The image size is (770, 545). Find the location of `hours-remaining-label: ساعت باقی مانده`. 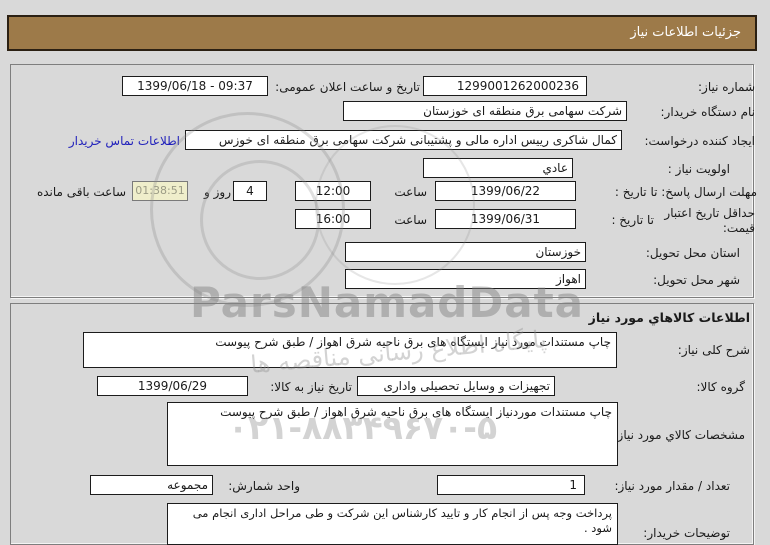

hours-remaining-label: ساعت باقی مانده is located at coordinates (81, 192).